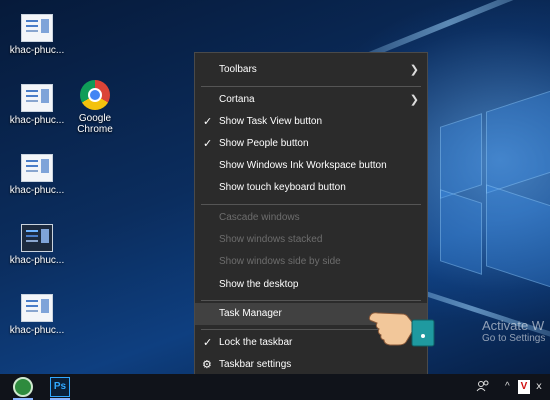 Image resolution: width=550 pixels, height=400 pixels. What do you see at coordinates (524, 387) in the screenshot?
I see `antivirus-tray-icon: V` at bounding box center [524, 387].